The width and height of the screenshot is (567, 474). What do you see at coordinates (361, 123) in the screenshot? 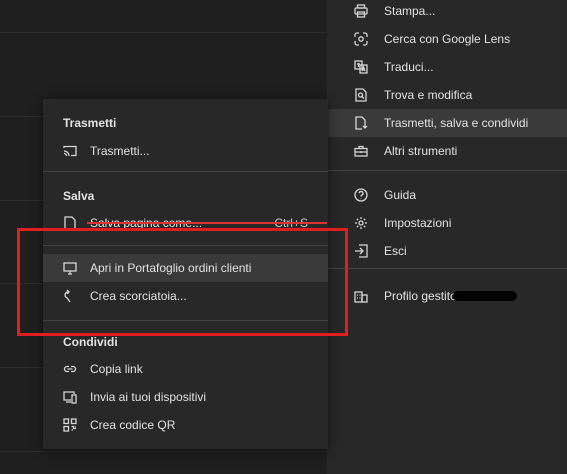
I see `cast-save-share-icon` at bounding box center [361, 123].